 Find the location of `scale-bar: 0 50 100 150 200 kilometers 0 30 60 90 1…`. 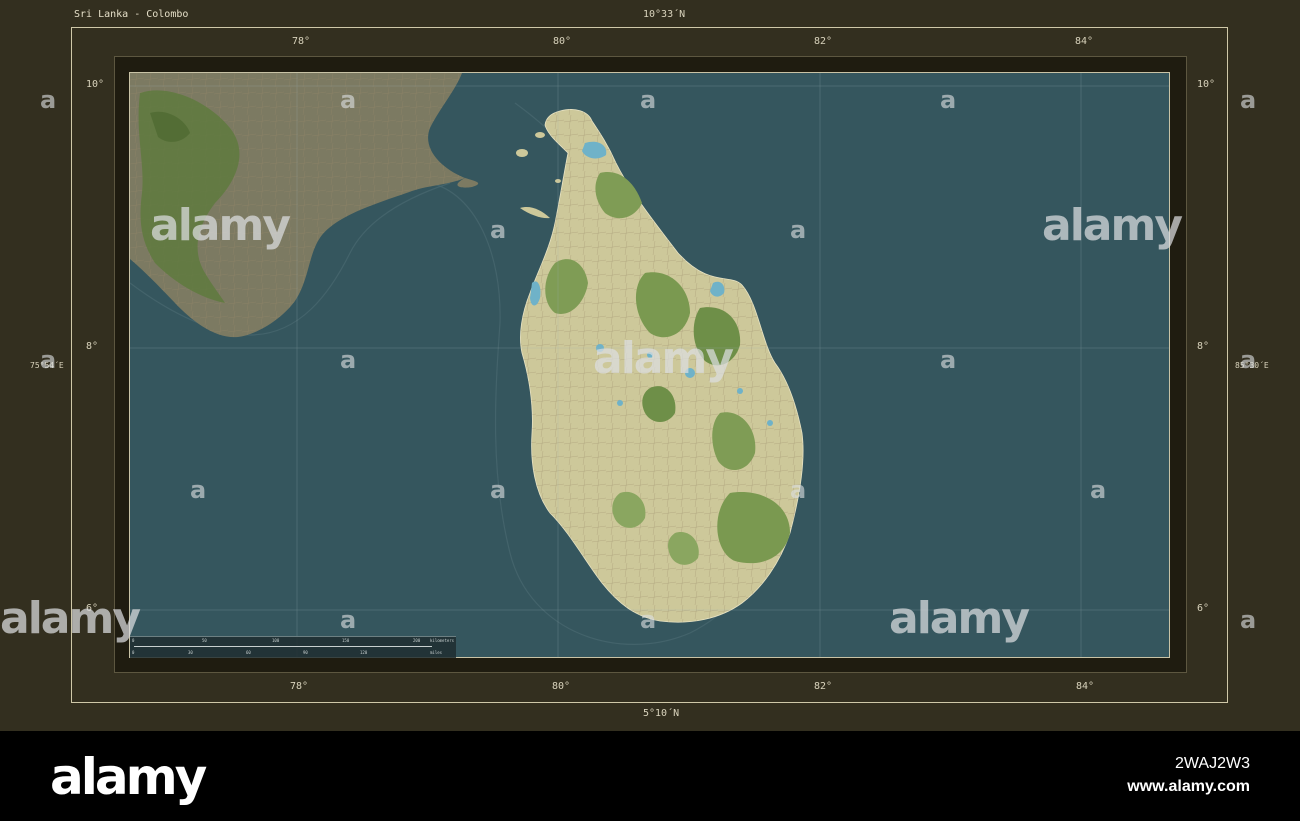

scale-bar: 0 50 100 150 200 kilometers 0 30 60 90 1… is located at coordinates (293, 647).